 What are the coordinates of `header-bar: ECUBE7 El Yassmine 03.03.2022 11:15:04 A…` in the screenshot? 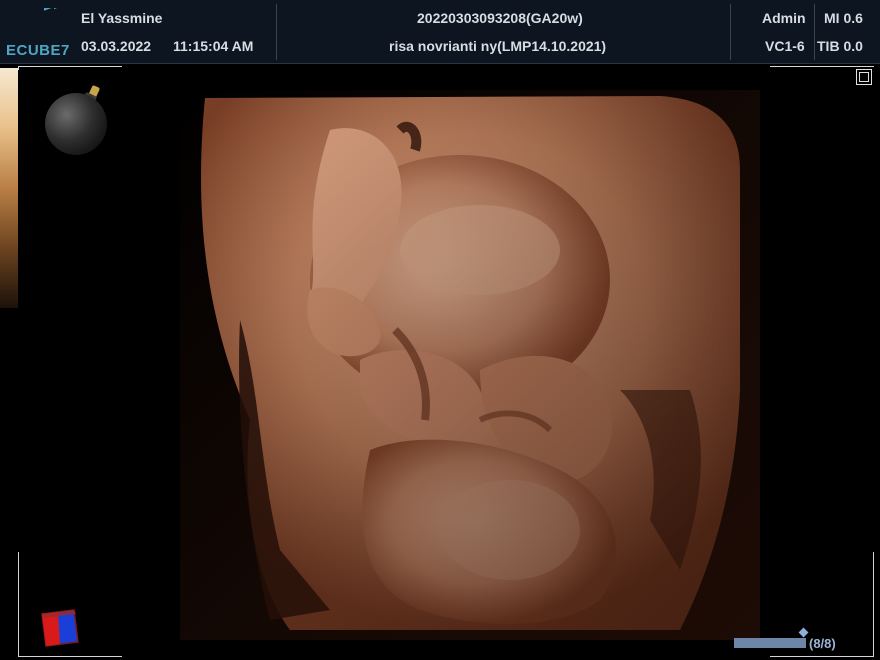 It's located at (440, 32).